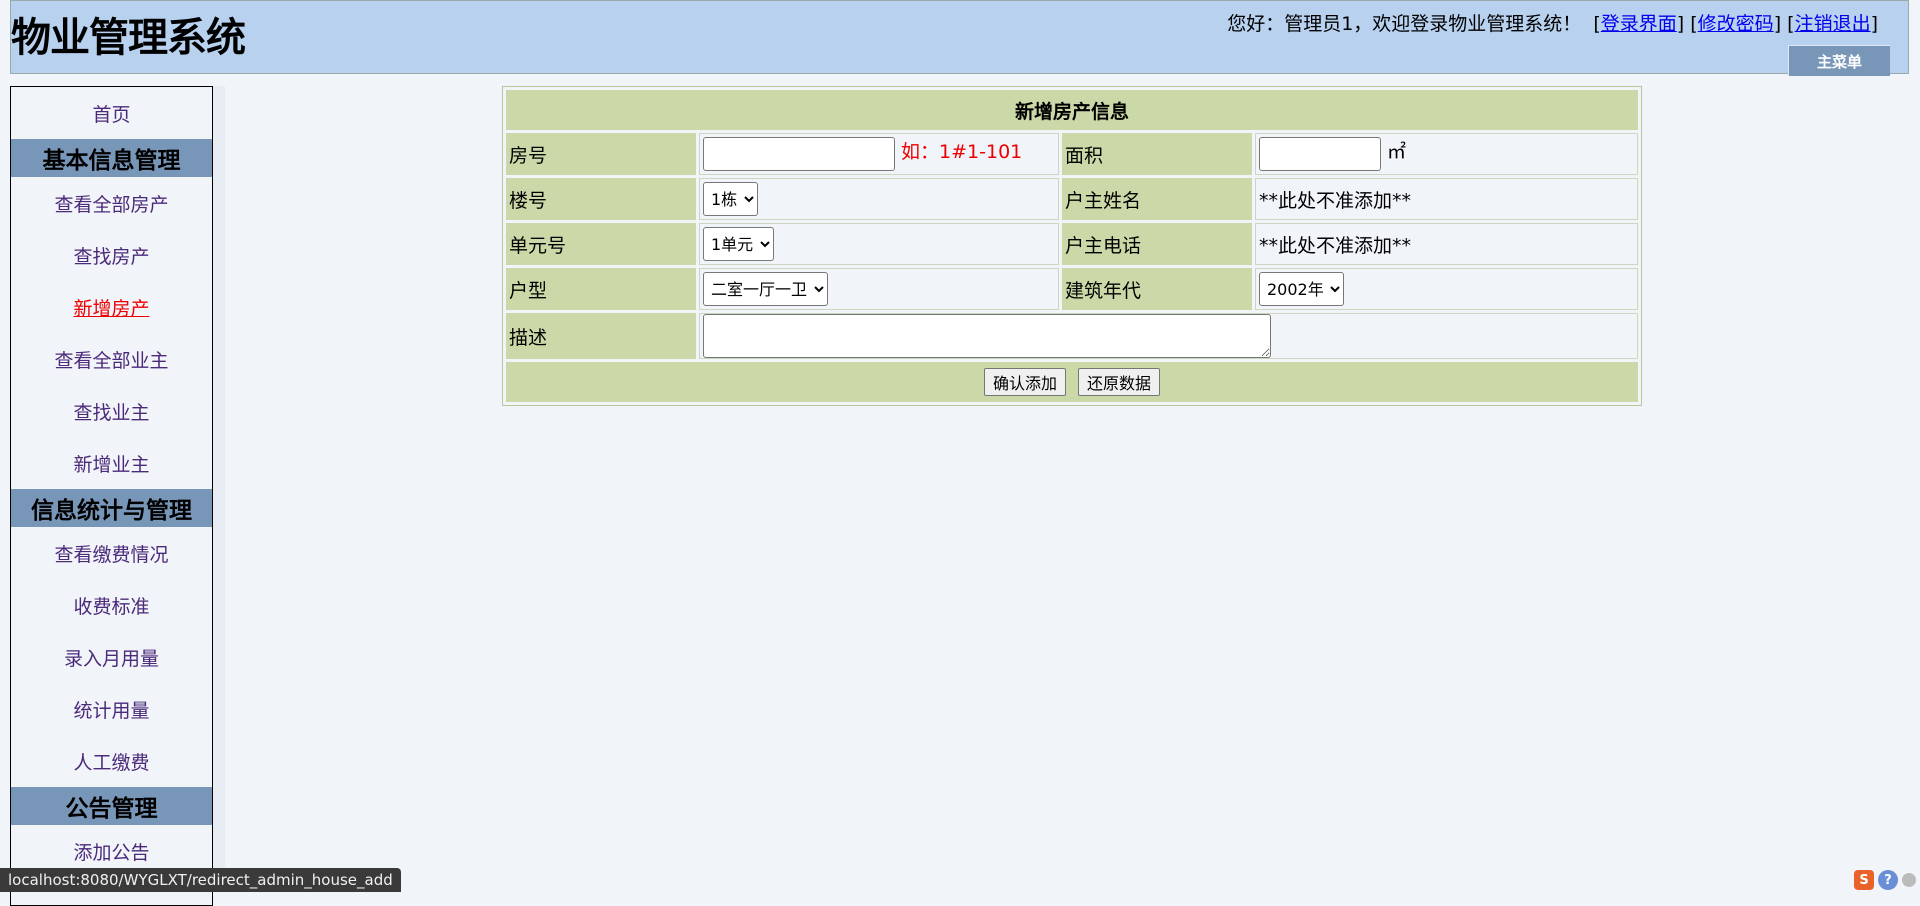 Image resolution: width=1920 pixels, height=906 pixels. Describe the element at coordinates (1024, 382) in the screenshot. I see `confirm-add-button: 确认添加` at that location.